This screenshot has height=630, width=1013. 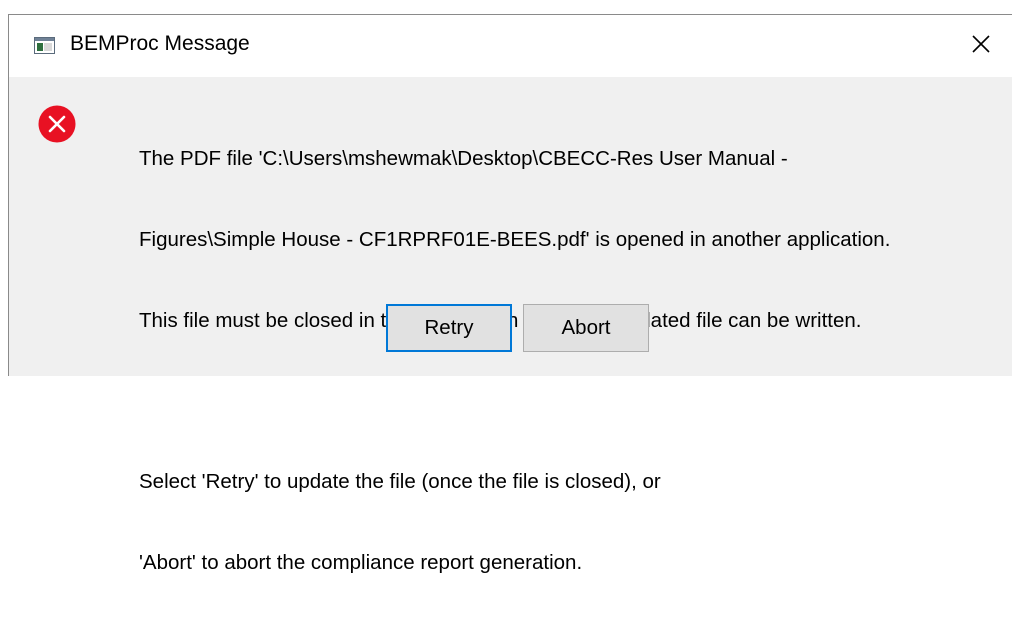 What do you see at coordinates (57, 124) in the screenshot?
I see `error-icon` at bounding box center [57, 124].